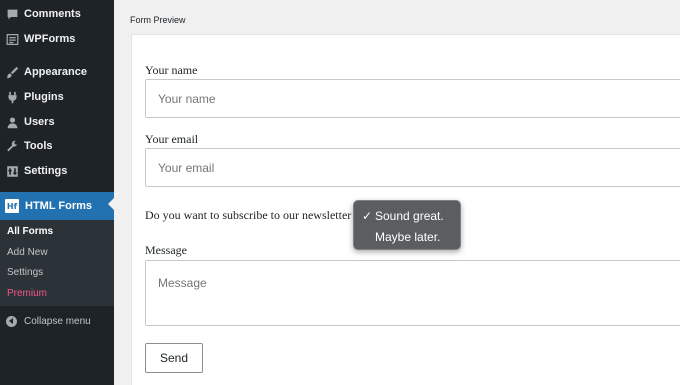 This screenshot has height=385, width=680. What do you see at coordinates (12, 39) in the screenshot?
I see `wpforms-icon` at bounding box center [12, 39].